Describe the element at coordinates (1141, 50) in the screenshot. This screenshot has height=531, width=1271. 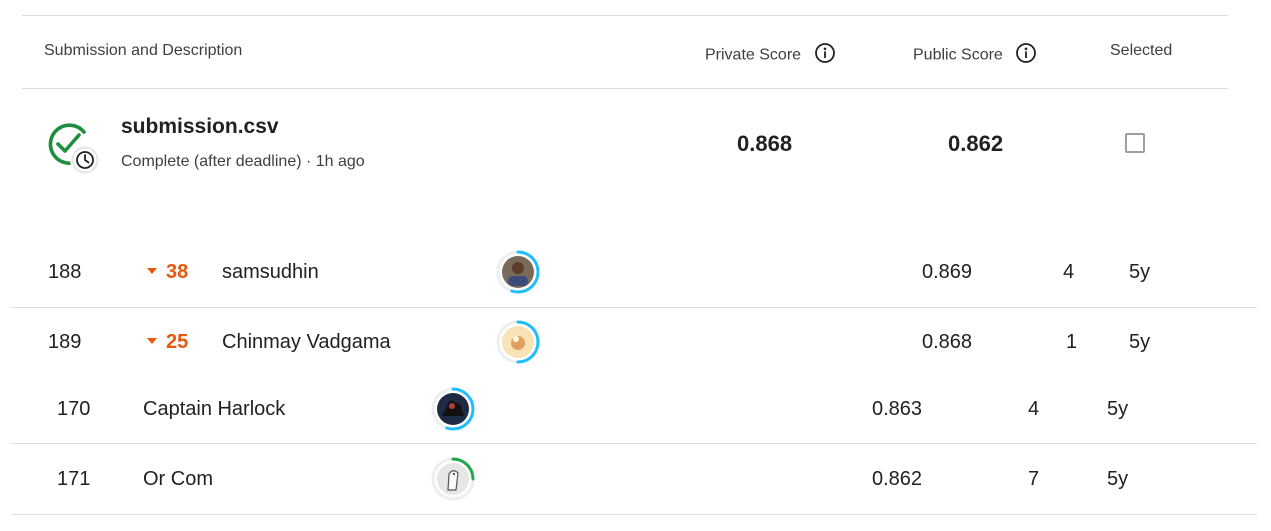
I see `header-selected: Selected` at that location.